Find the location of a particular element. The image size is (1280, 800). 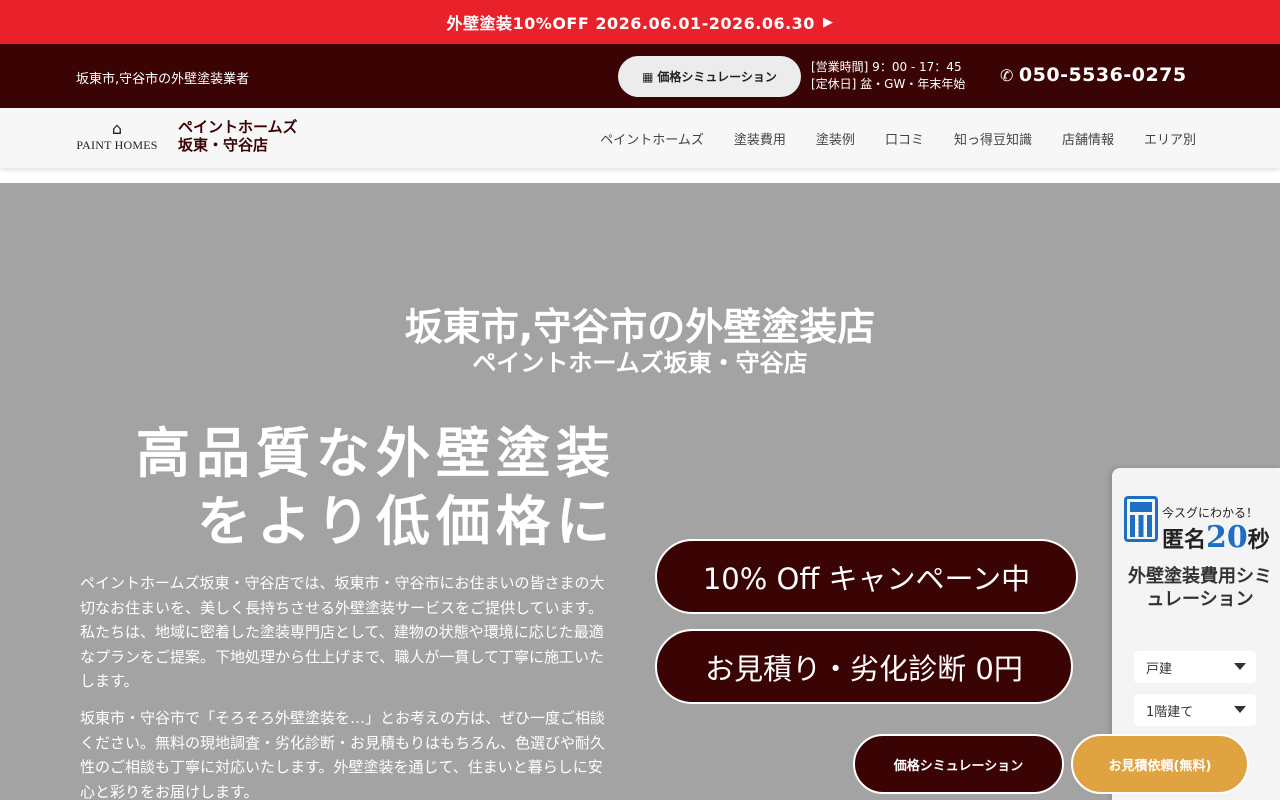

promo-text: 外壁塗装10%OFF 2026.06.01-2026.06.30 is located at coordinates (630, 23).